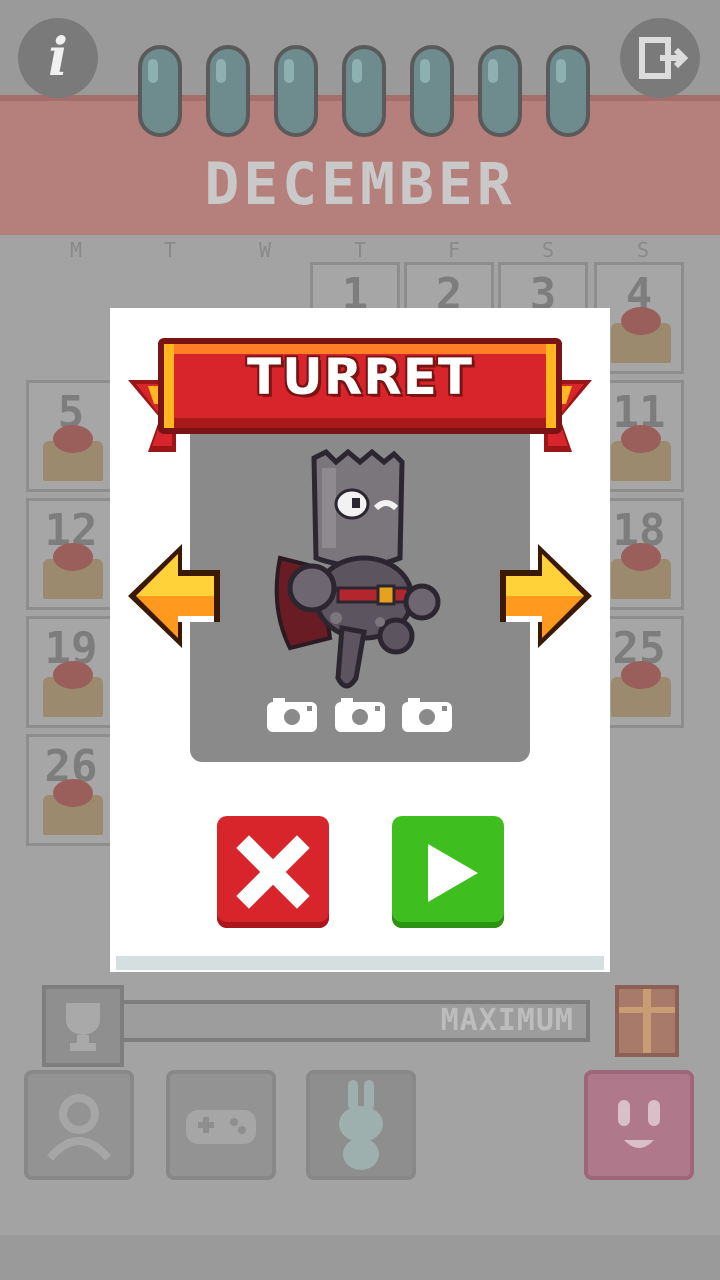 The width and height of the screenshot is (720, 1280). I want to click on cancel-button, so click(273, 872).